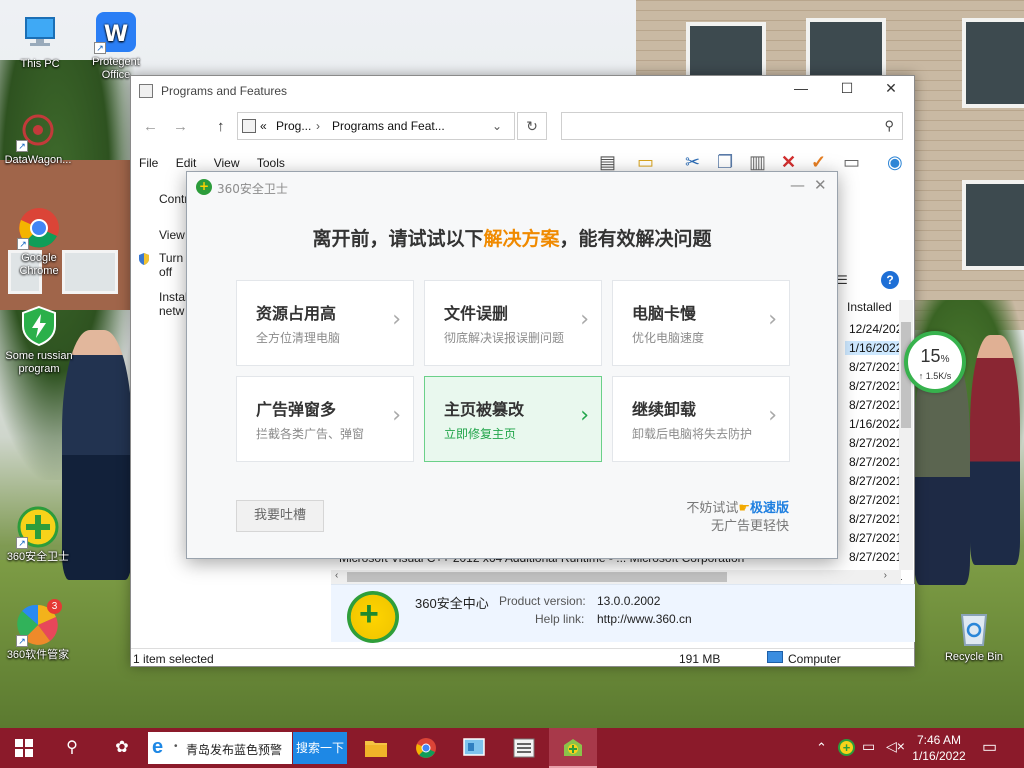 Image resolution: width=1024 pixels, height=768 pixels. What do you see at coordinates (171, 311) in the screenshot?
I see `side-link-install-network-2: netw` at bounding box center [171, 311].